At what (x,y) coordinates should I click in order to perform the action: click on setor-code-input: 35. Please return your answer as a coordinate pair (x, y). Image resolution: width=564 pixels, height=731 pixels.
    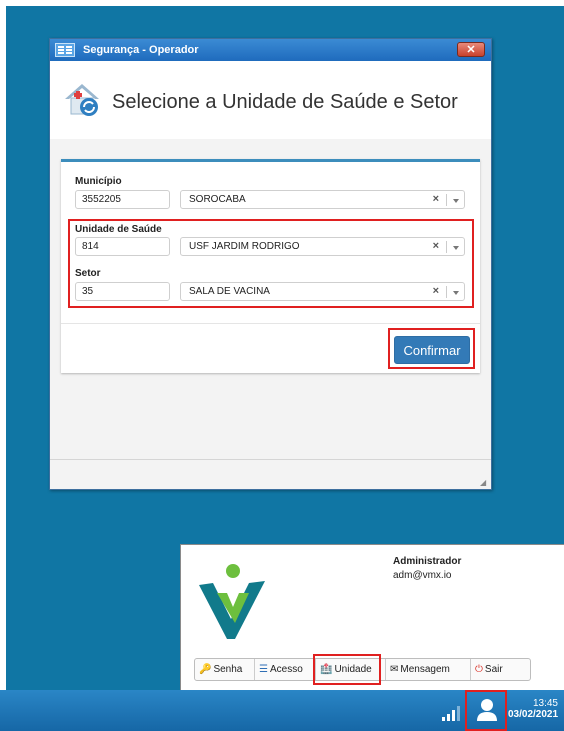
    Looking at the image, I should click on (122, 291).